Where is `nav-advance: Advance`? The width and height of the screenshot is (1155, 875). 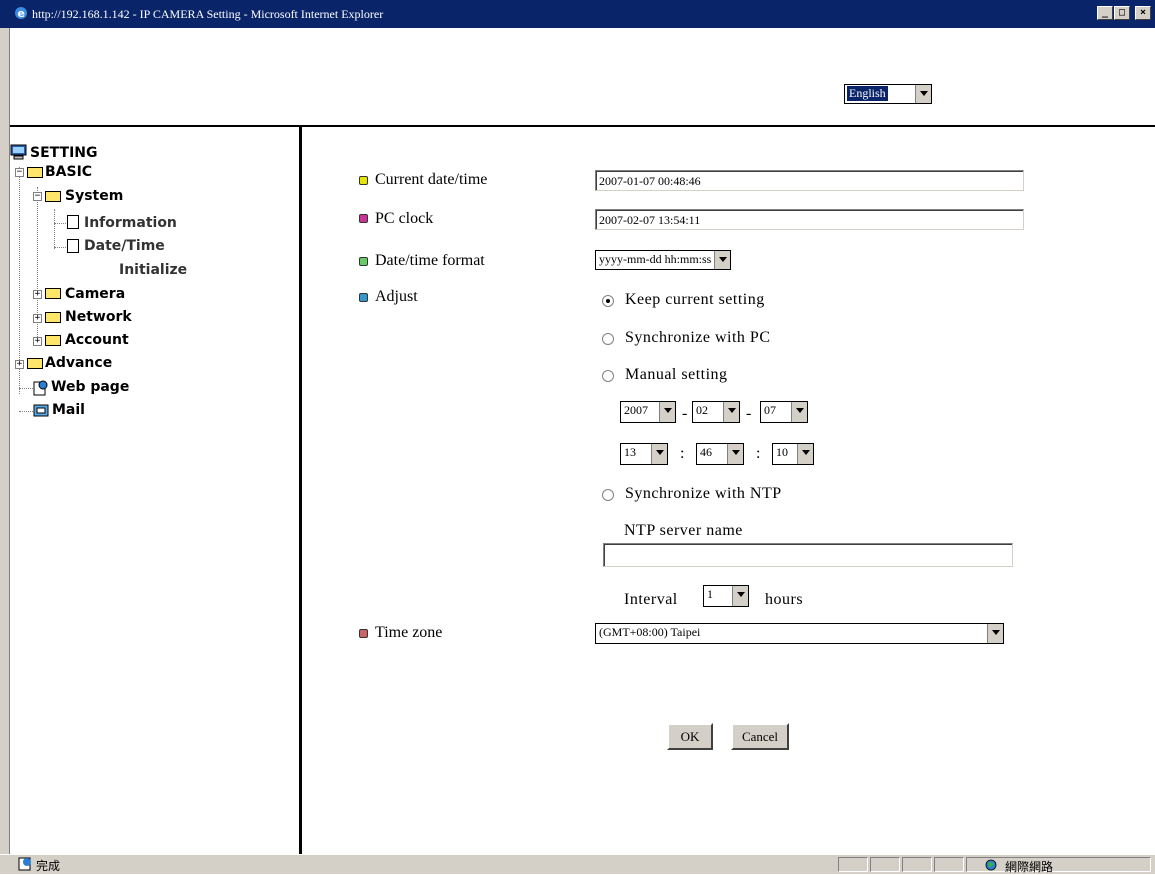
nav-advance: Advance is located at coordinates (78, 363).